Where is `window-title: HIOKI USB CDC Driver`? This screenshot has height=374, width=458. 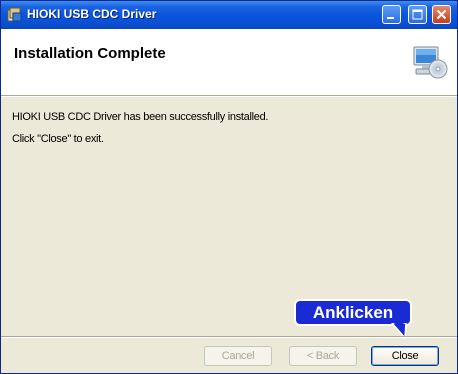
window-title: HIOKI USB CDC Driver is located at coordinates (92, 14).